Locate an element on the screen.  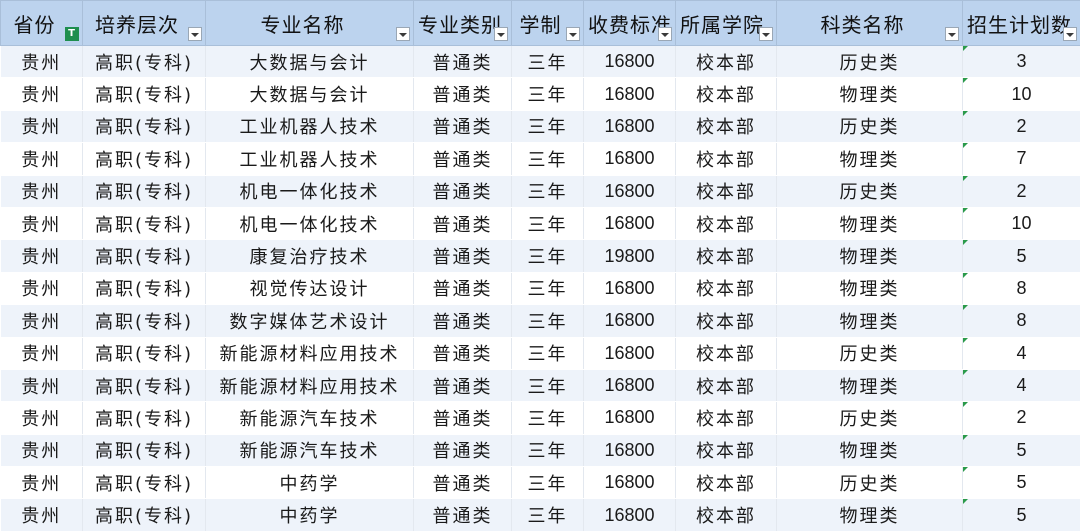
cell-quota: 10 is located at coordinates (1021, 224).